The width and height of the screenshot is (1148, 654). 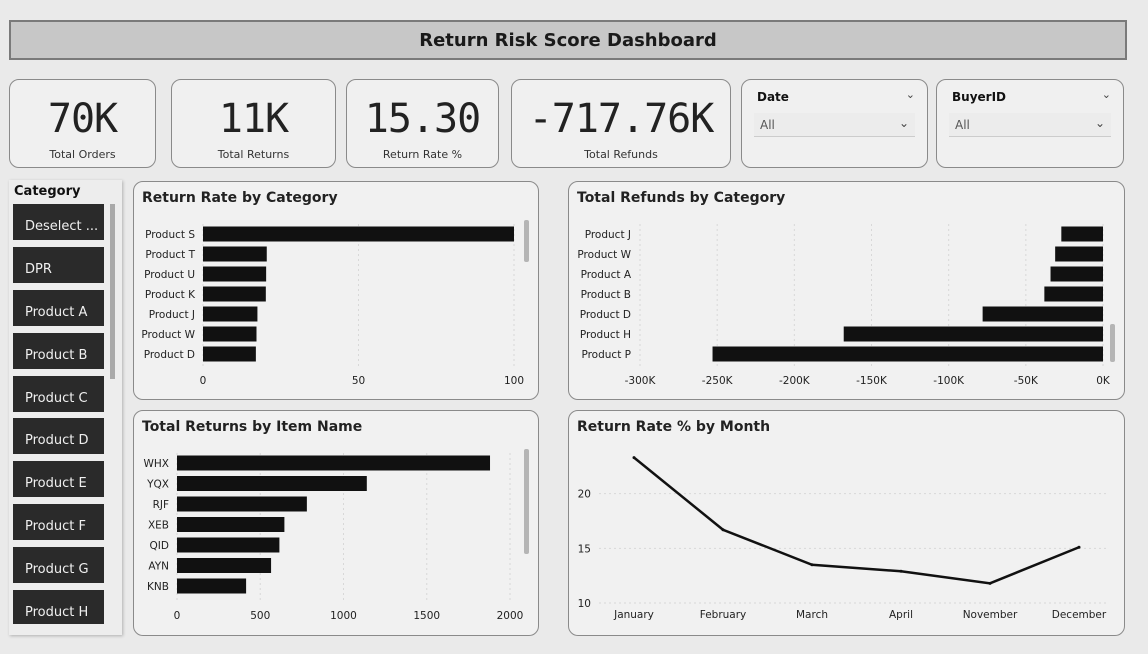 I want to click on kpi-label: Return Rate %, so click(x=422, y=154).